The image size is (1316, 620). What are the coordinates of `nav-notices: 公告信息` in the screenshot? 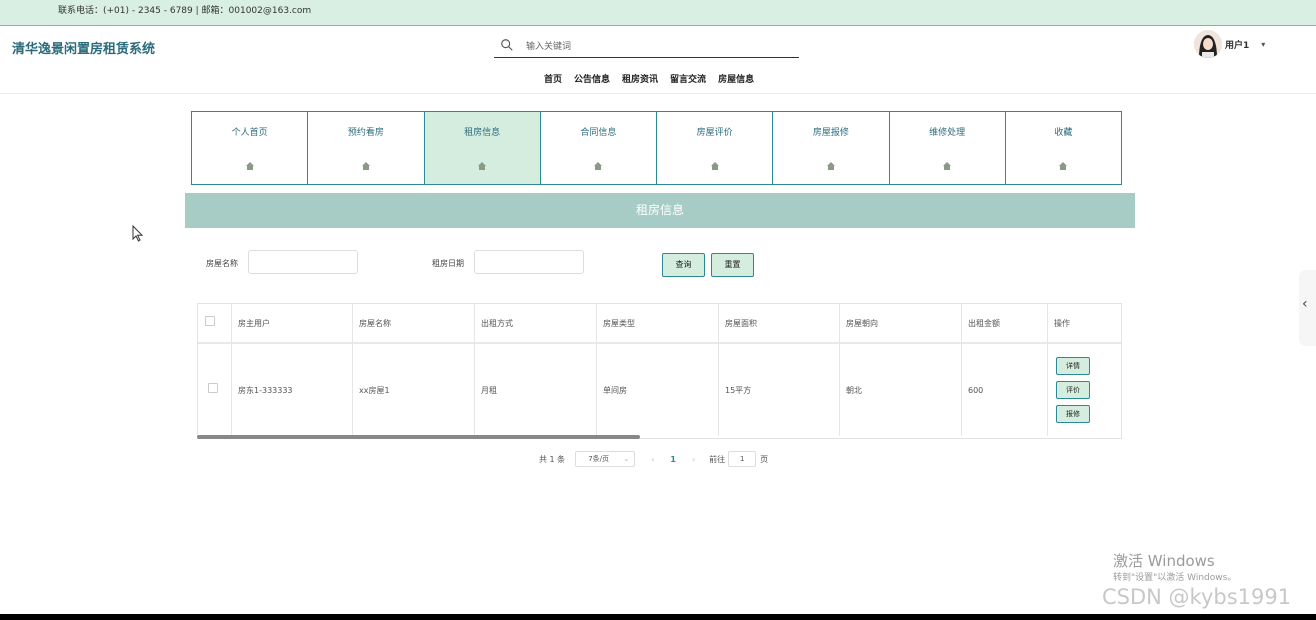 It's located at (592, 78).